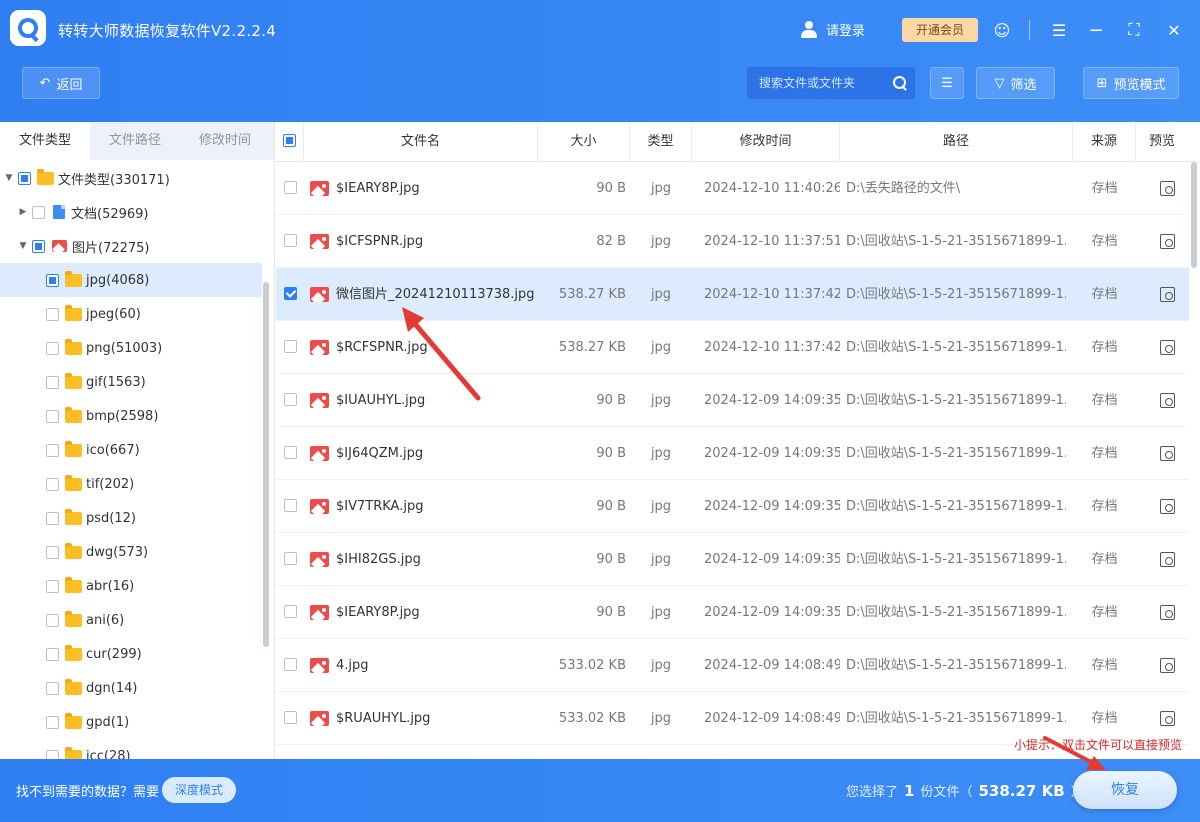 The image size is (1200, 822). What do you see at coordinates (131, 246) in the screenshot?
I see `tree-item: ▼ 图片(72275)` at bounding box center [131, 246].